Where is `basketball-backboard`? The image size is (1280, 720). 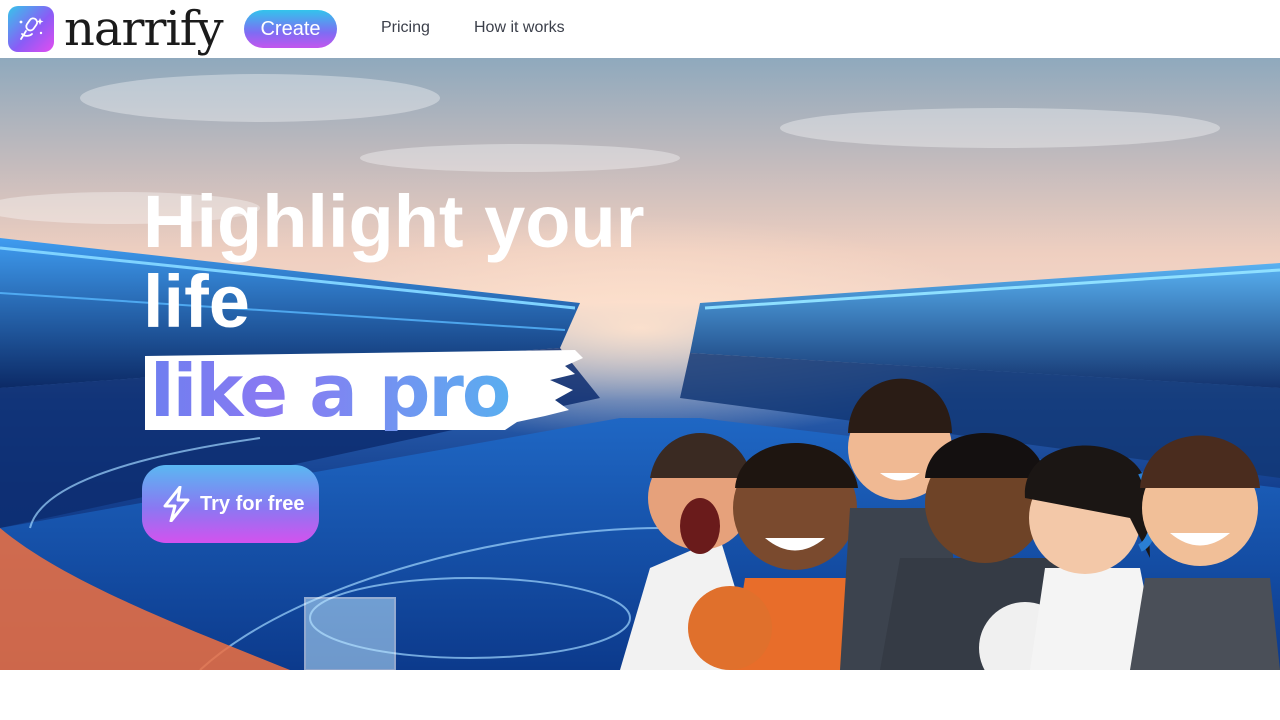
basketball-backboard is located at coordinates (350, 633).